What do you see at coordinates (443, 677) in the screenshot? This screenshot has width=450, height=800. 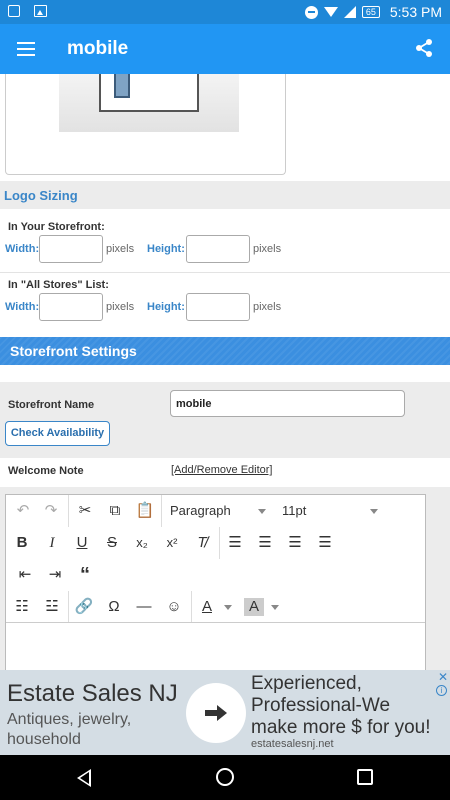 I see `ad-close-icon: ✕` at bounding box center [443, 677].